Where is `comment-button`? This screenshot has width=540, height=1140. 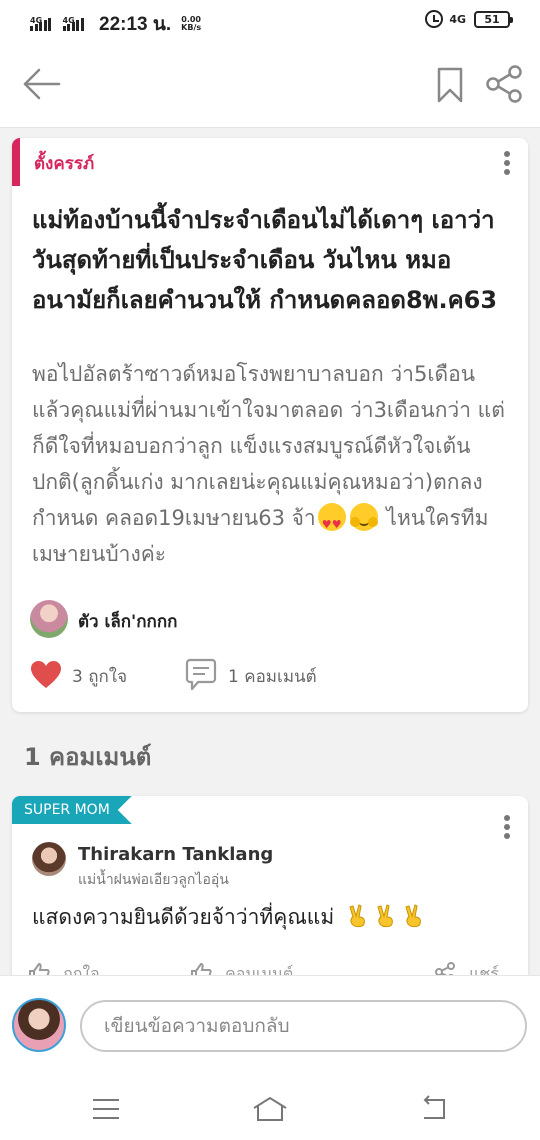 comment-button is located at coordinates (201, 675).